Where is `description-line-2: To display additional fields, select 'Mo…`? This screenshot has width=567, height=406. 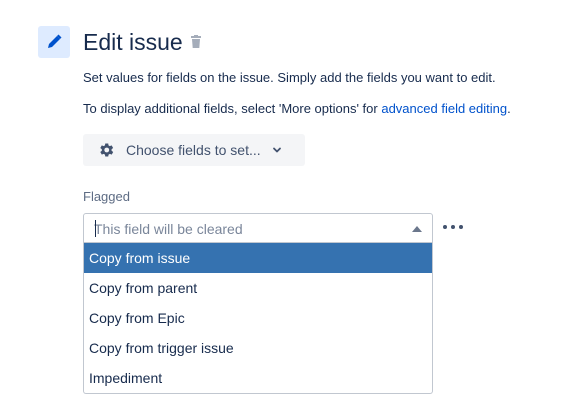
description-line-2: To display additional fields, select 'Mo… is located at coordinates (297, 109).